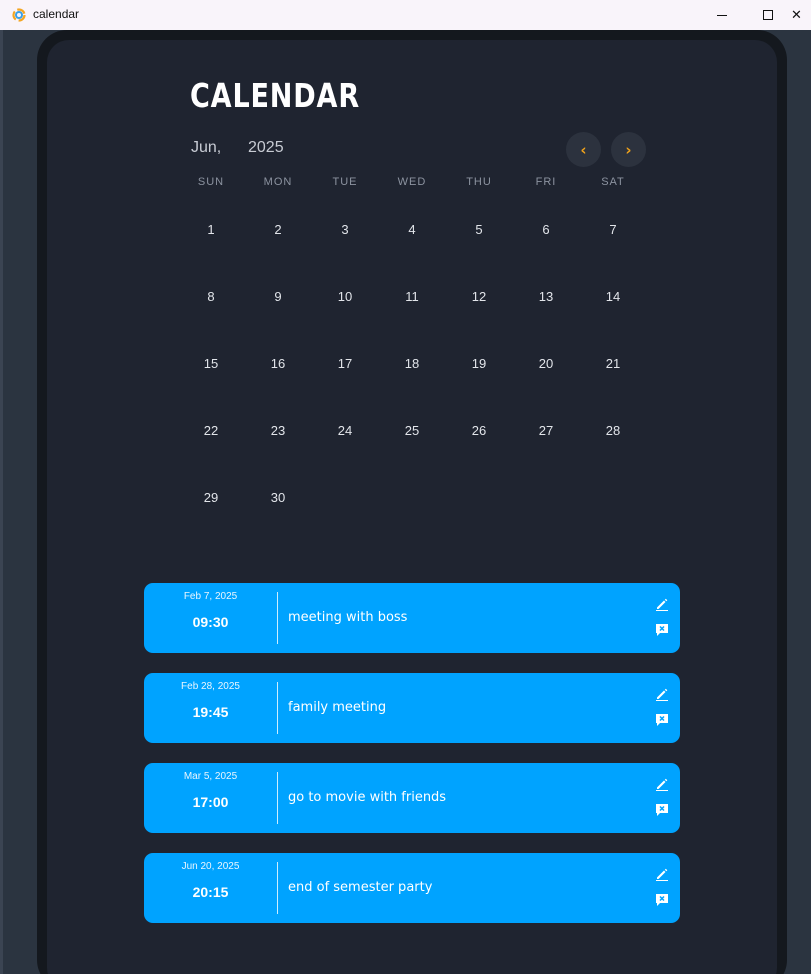  I want to click on day-cell: 24, so click(345, 431).